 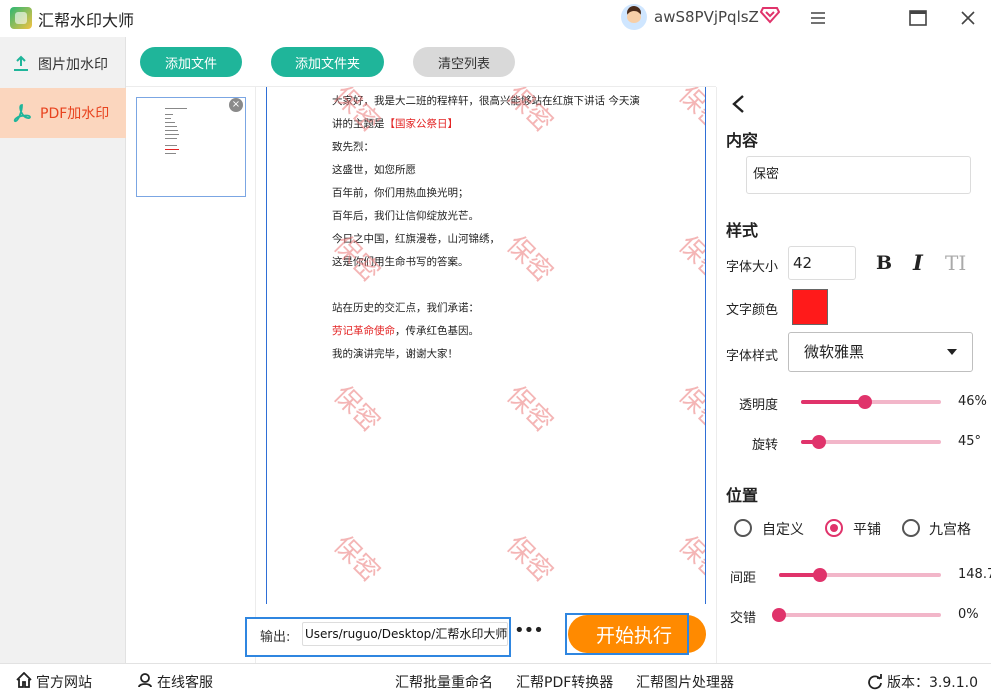 I want to click on spacing-slider, so click(x=860, y=575).